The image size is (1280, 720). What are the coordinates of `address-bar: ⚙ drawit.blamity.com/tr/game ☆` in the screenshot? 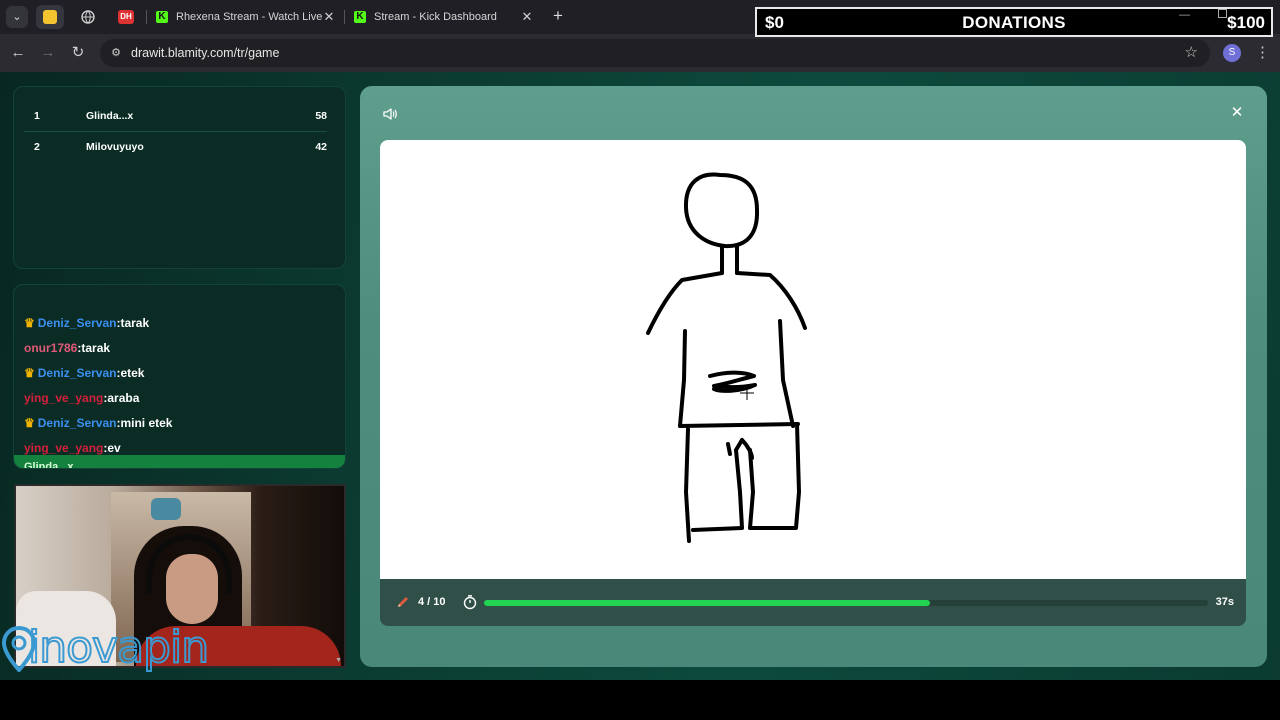 It's located at (655, 53).